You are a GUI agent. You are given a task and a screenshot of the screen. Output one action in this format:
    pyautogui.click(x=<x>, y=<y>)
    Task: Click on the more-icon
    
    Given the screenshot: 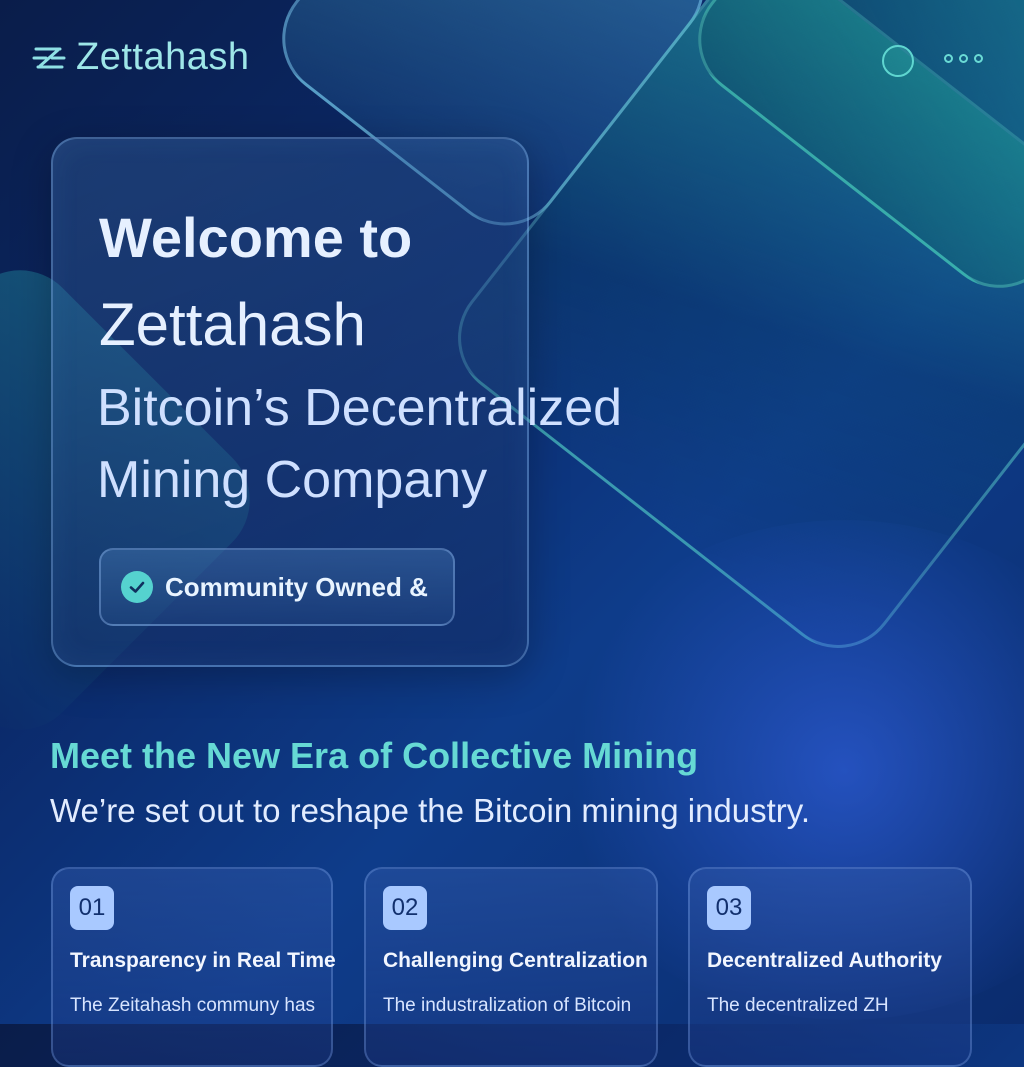 What is the action you would take?
    pyautogui.click(x=963, y=58)
    